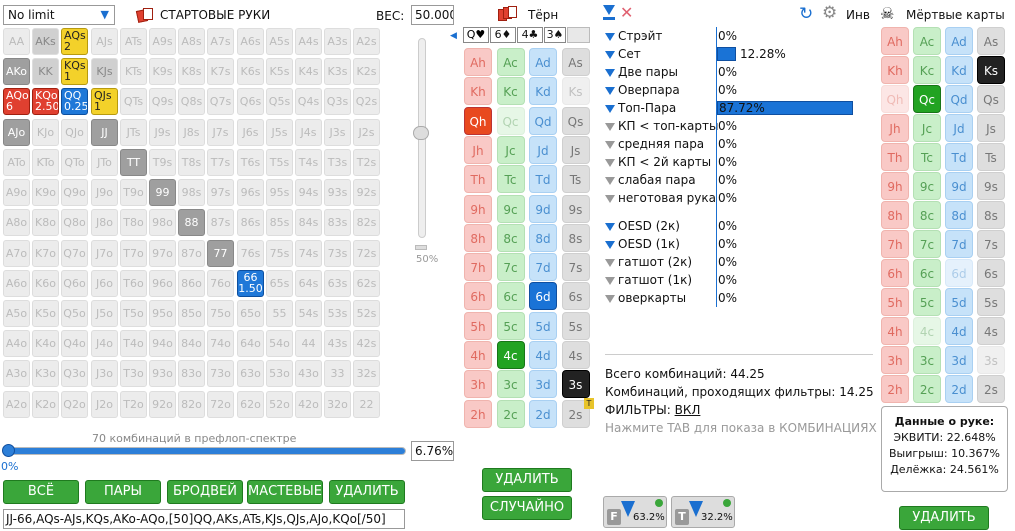 The height and width of the screenshot is (531, 1015). Describe the element at coordinates (133, 343) in the screenshot. I see `hand-cell: T4o` at that location.